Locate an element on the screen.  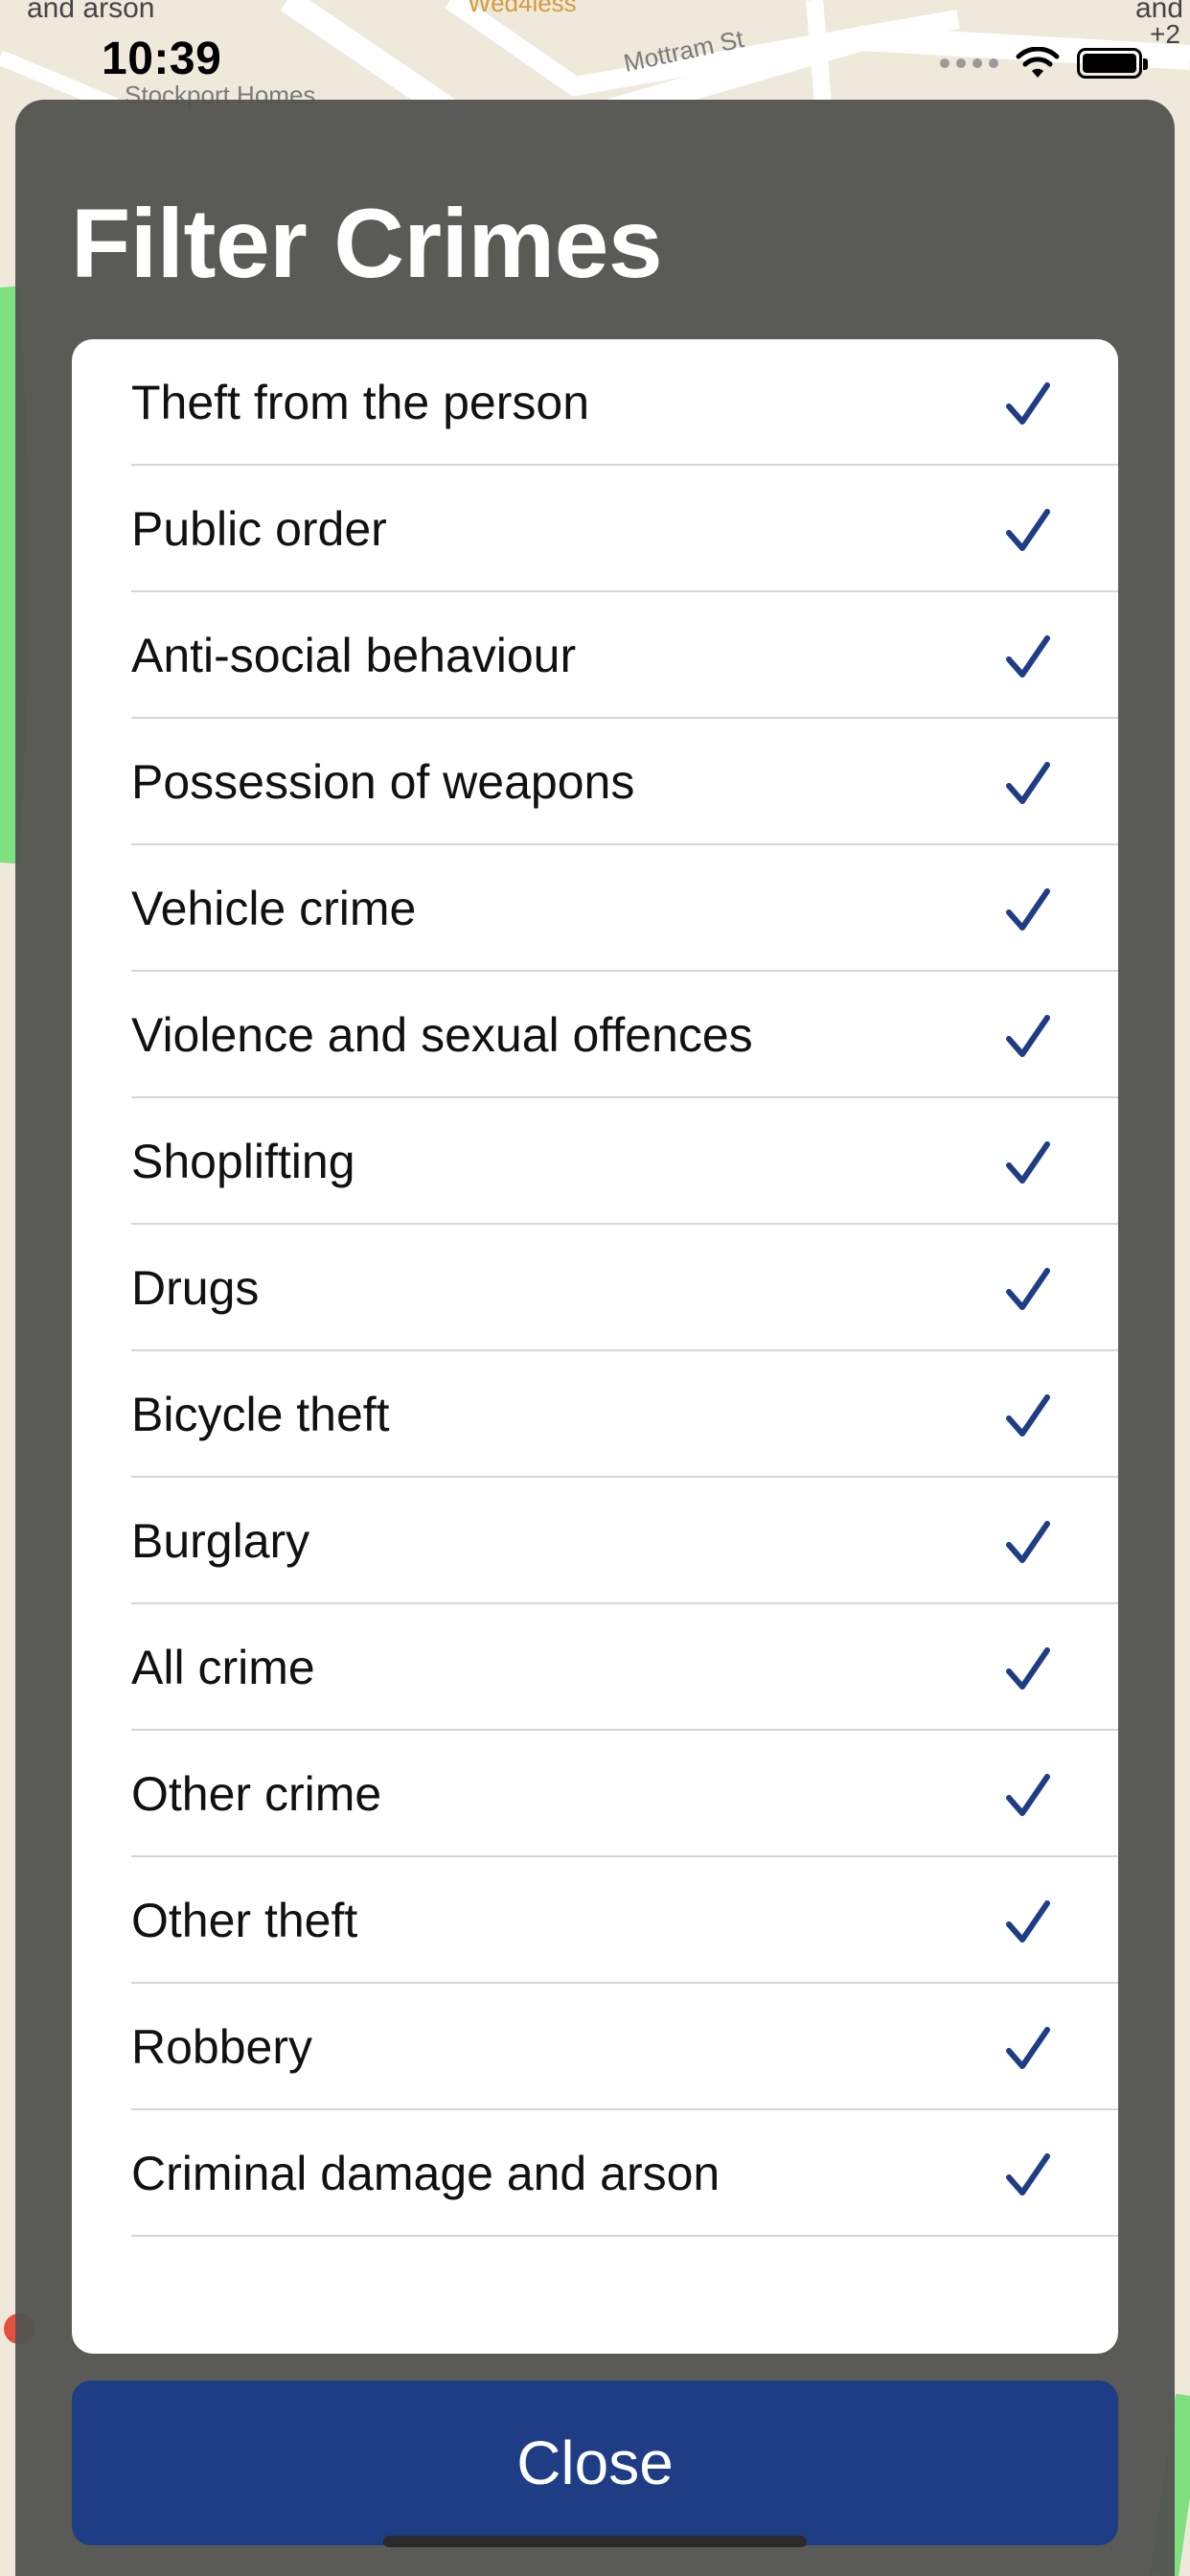
crime-filter-row: Violence and sexual offences is located at coordinates (595, 1035).